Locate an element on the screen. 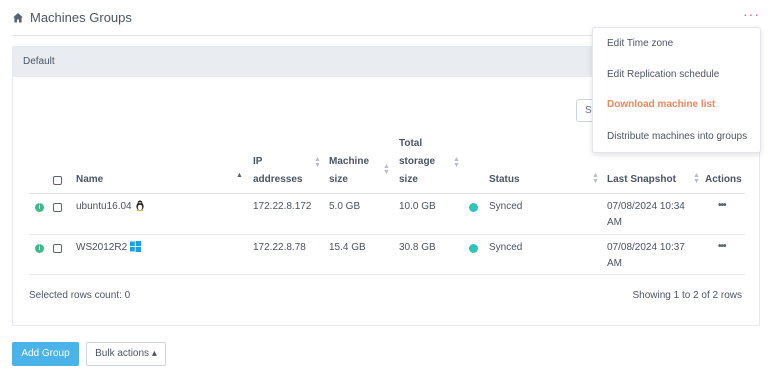 The width and height of the screenshot is (772, 375). column-header-ip-line2: addresses is located at coordinates (277, 179).